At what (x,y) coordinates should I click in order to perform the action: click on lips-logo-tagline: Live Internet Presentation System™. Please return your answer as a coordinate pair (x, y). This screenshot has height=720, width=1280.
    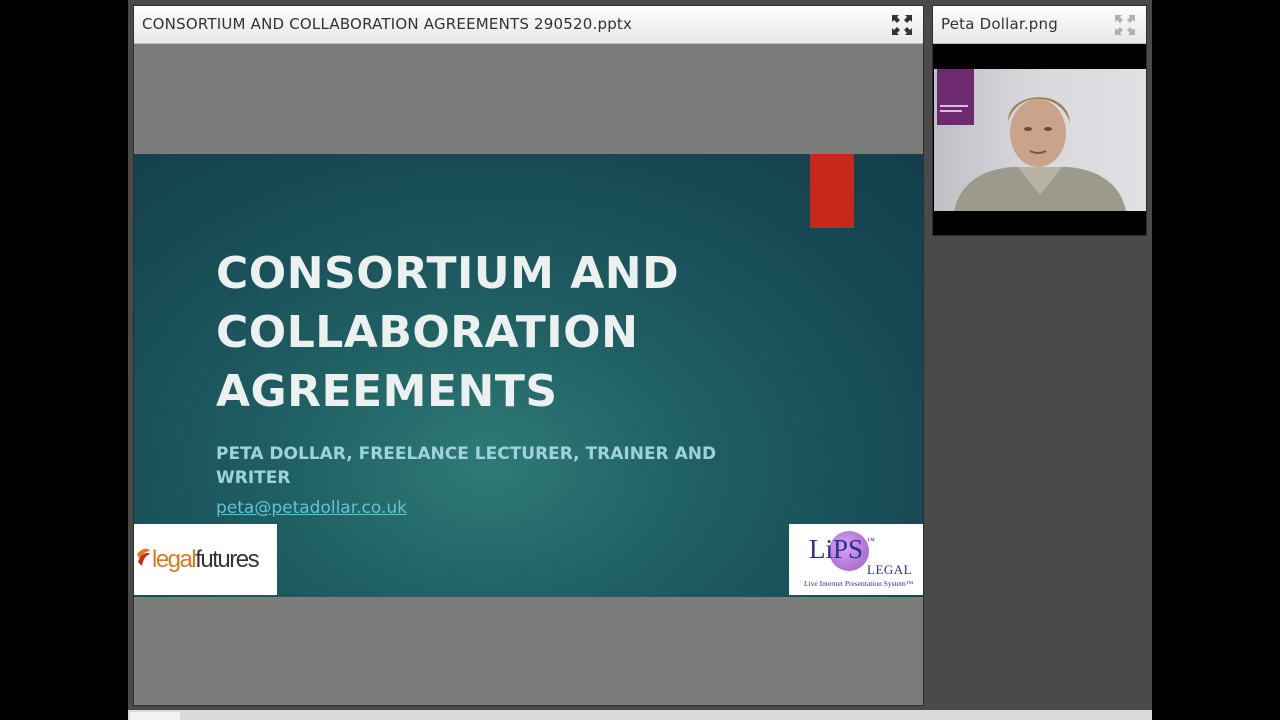
    Looking at the image, I should click on (859, 583).